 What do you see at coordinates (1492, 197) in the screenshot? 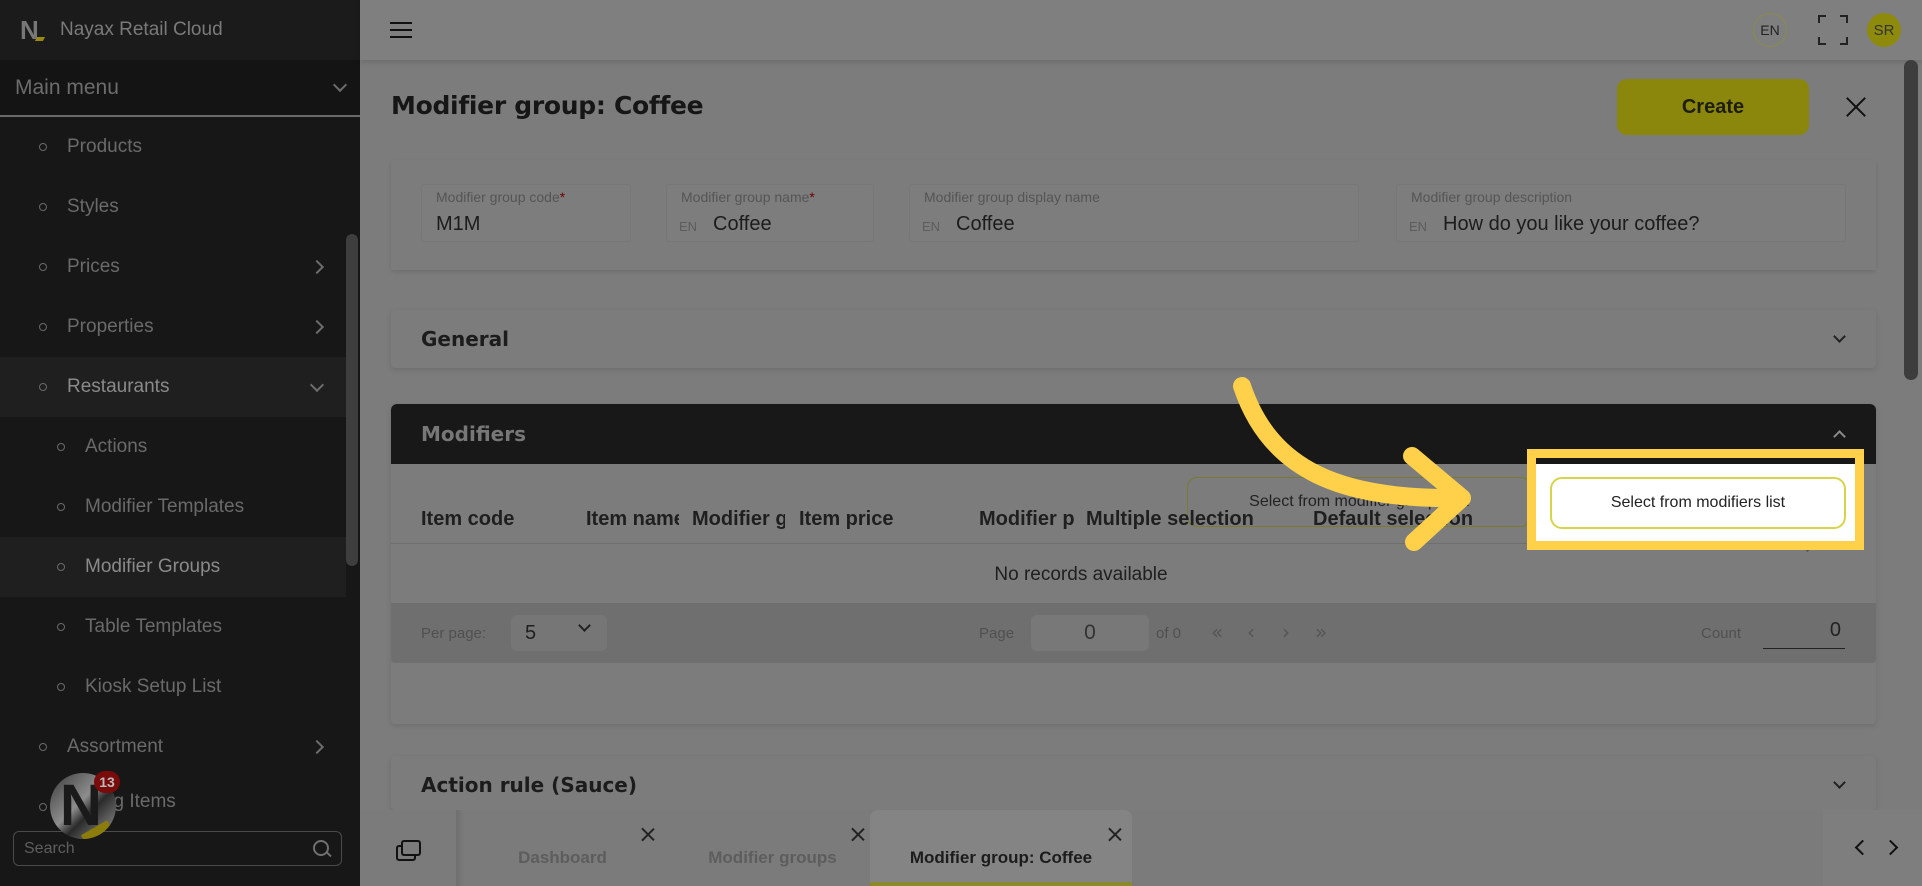
I see `field-label: Modifier group description` at bounding box center [1492, 197].